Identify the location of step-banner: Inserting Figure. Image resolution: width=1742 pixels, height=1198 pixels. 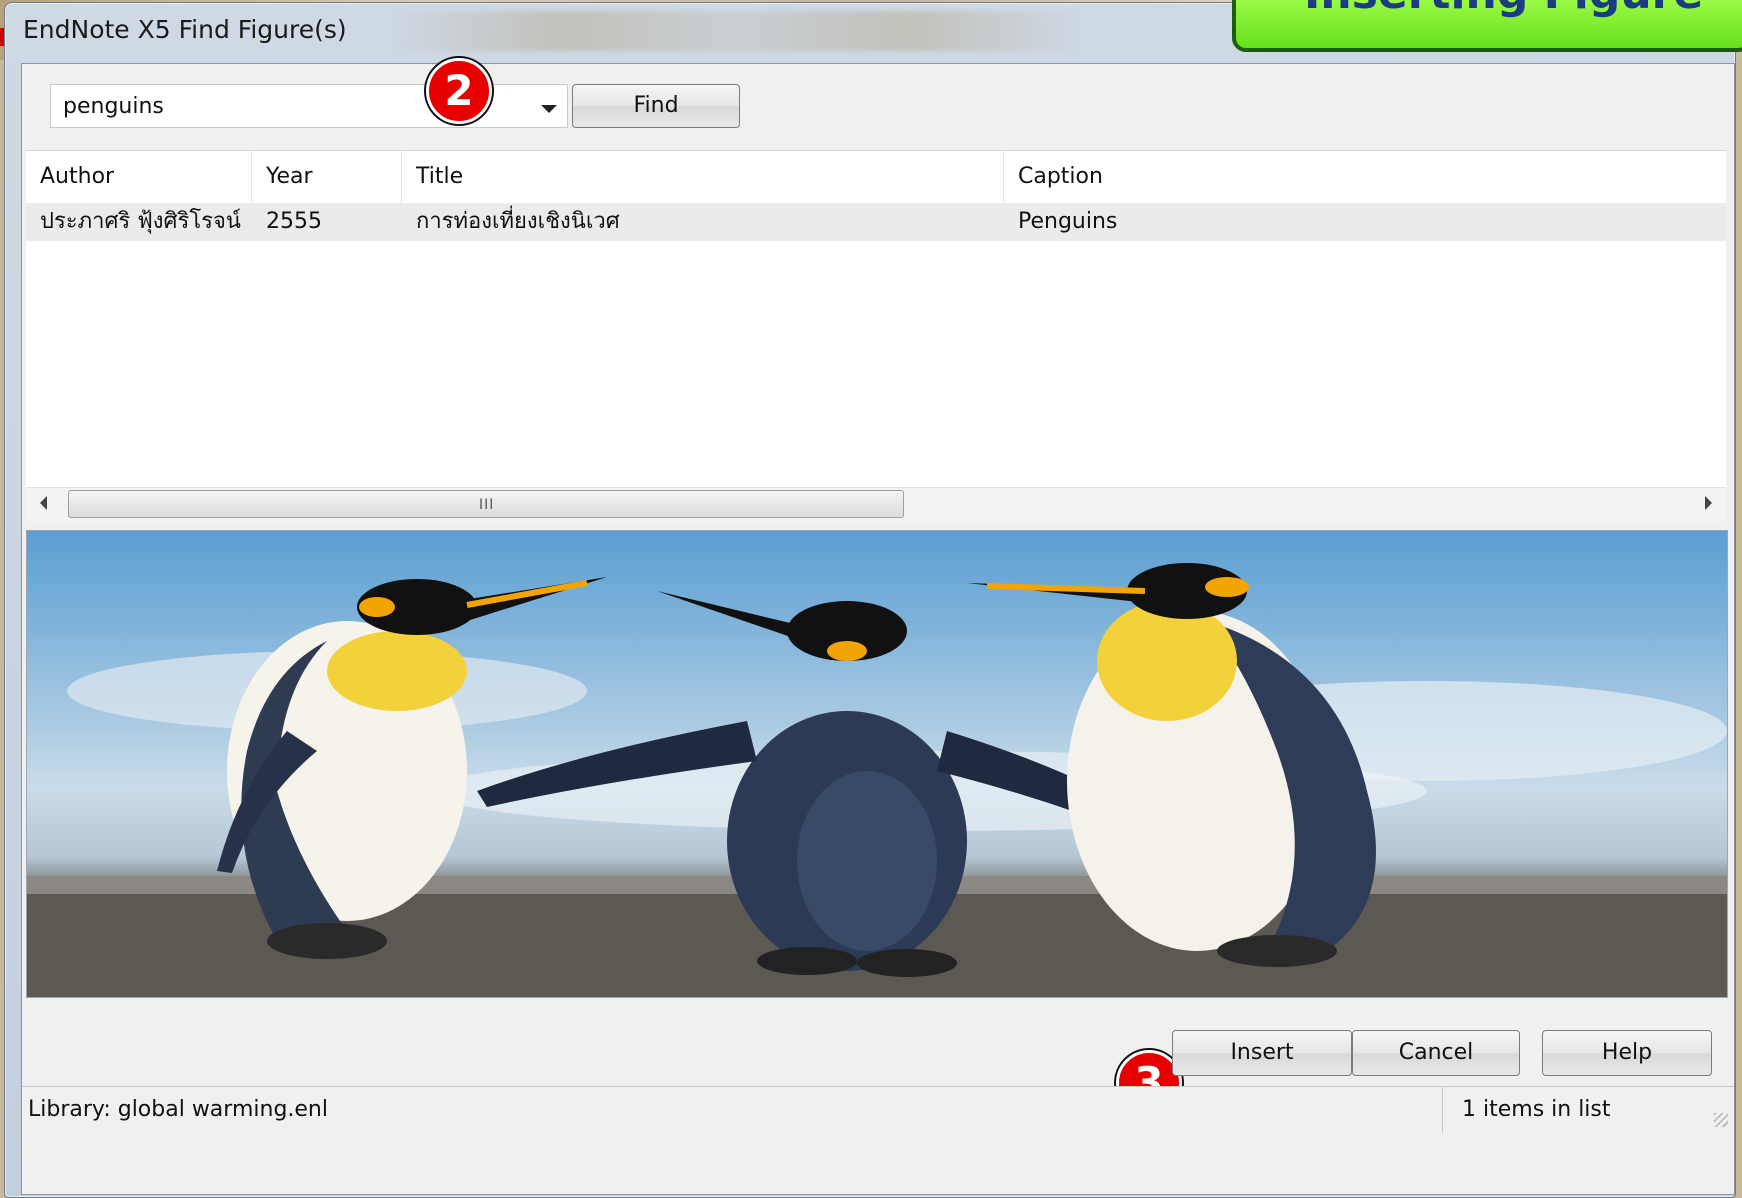
(1487, 26).